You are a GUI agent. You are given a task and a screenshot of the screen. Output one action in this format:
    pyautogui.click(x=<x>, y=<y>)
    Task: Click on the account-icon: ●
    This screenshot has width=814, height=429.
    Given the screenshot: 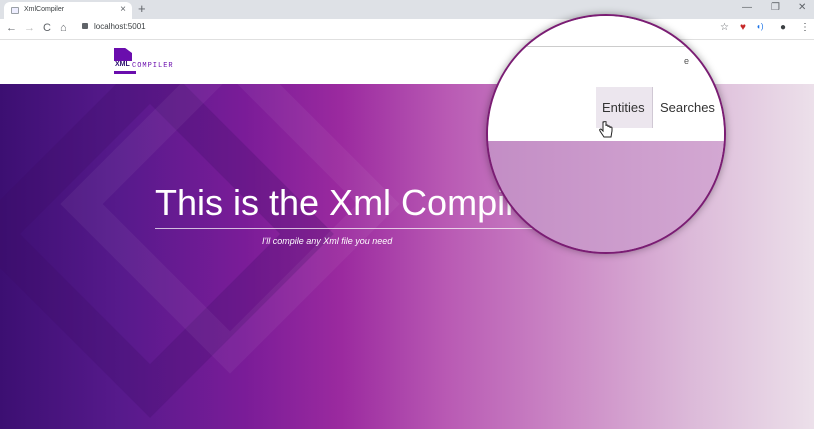 What is the action you would take?
    pyautogui.click(x=783, y=27)
    